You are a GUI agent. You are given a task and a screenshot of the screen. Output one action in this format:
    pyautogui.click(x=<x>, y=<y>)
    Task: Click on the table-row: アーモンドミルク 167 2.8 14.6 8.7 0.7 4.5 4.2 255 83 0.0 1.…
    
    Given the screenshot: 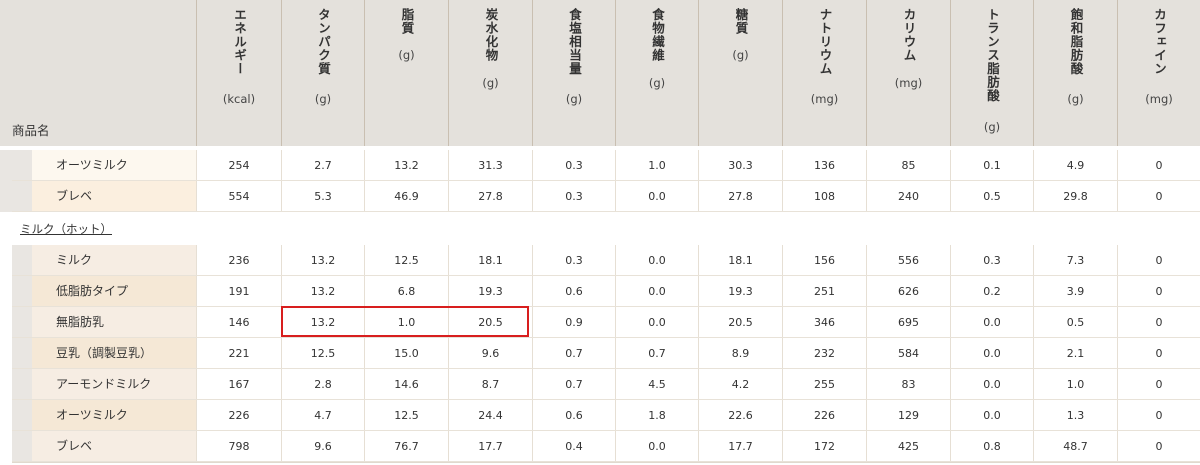 What is the action you would take?
    pyautogui.click(x=600, y=384)
    